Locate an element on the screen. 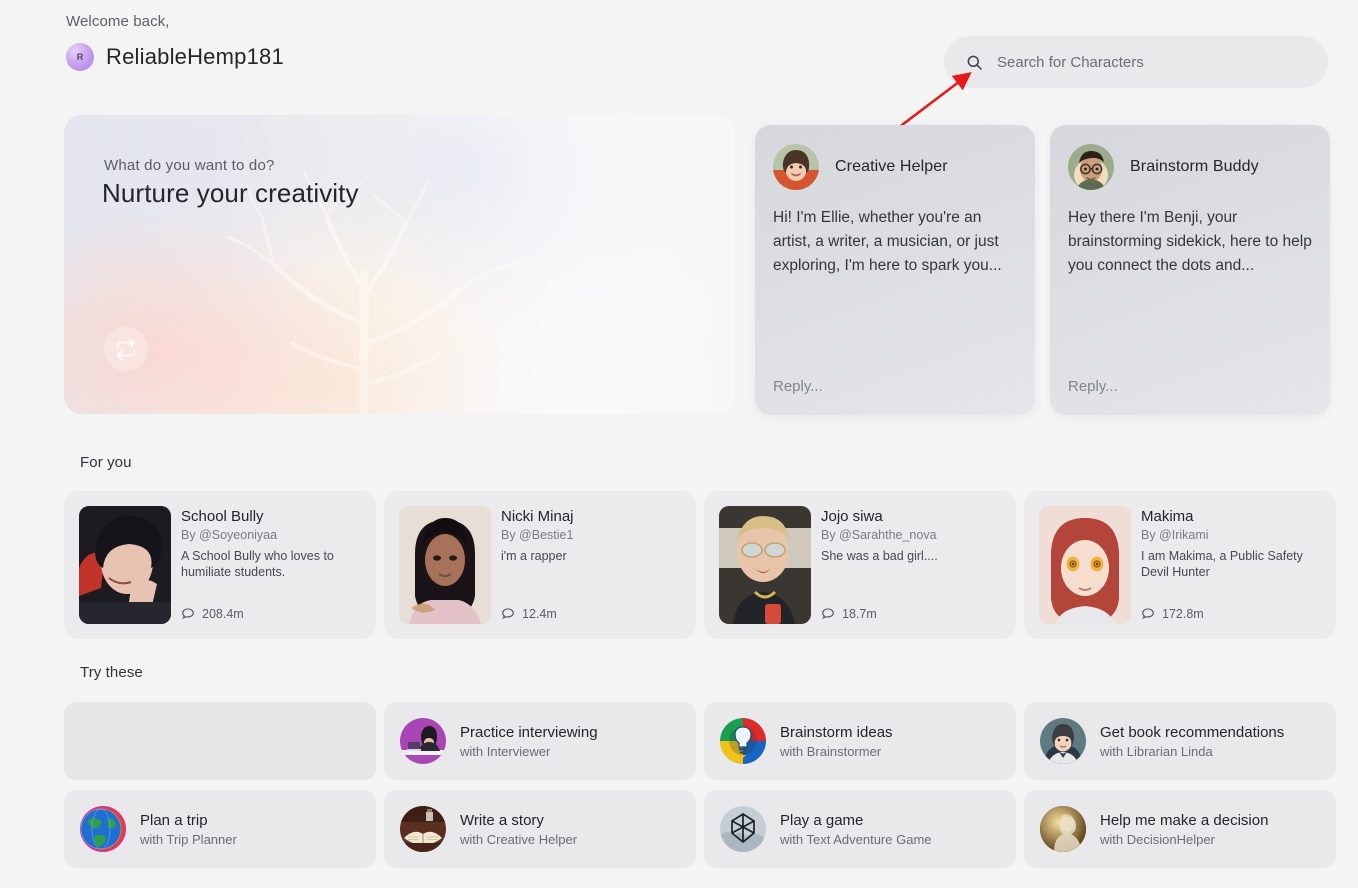 The height and width of the screenshot is (888, 1358). try-card-text: Brainstorm ideas with Brainstormer is located at coordinates (836, 741).